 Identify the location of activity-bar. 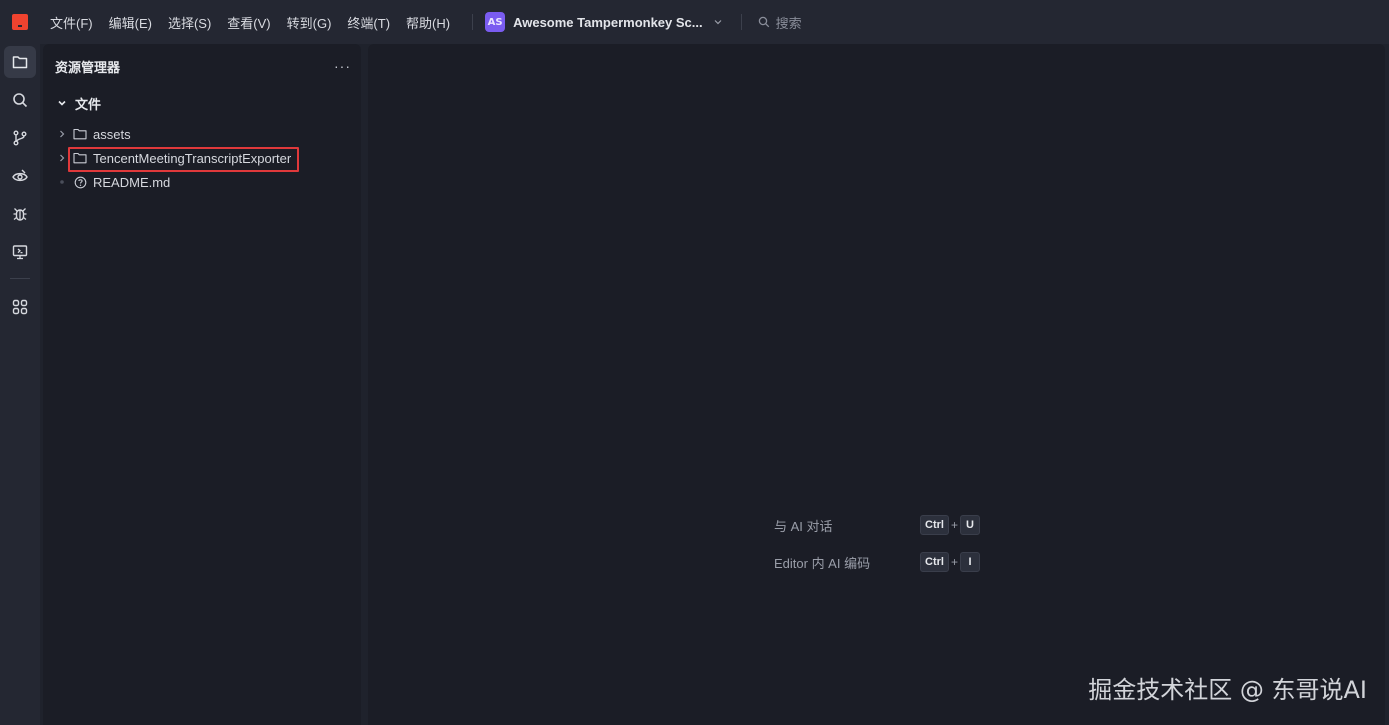
(20, 384).